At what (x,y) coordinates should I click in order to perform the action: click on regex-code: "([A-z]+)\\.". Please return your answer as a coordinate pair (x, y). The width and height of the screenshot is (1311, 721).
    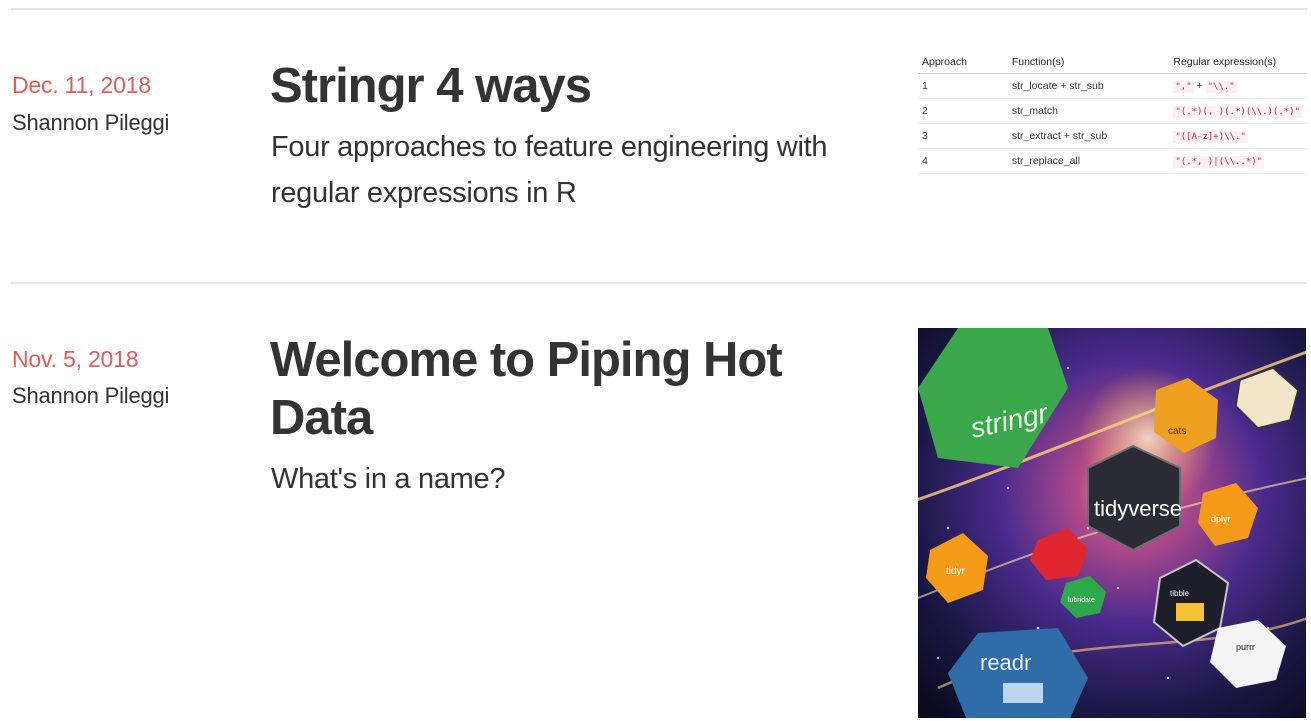
    Looking at the image, I should click on (1210, 137).